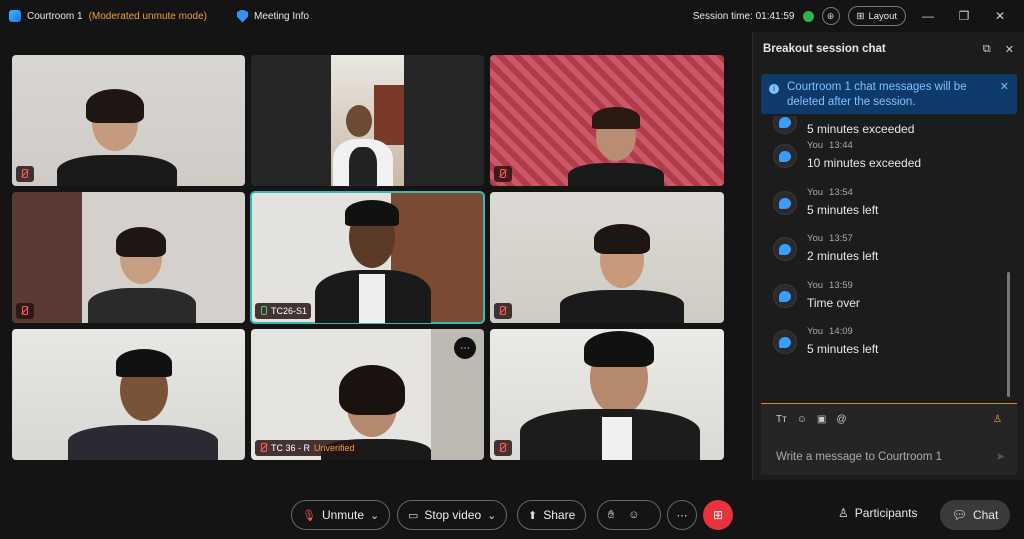 The width and height of the screenshot is (1024, 539). What do you see at coordinates (1000, 16) in the screenshot?
I see `close-window-icon: ✕` at bounding box center [1000, 16].